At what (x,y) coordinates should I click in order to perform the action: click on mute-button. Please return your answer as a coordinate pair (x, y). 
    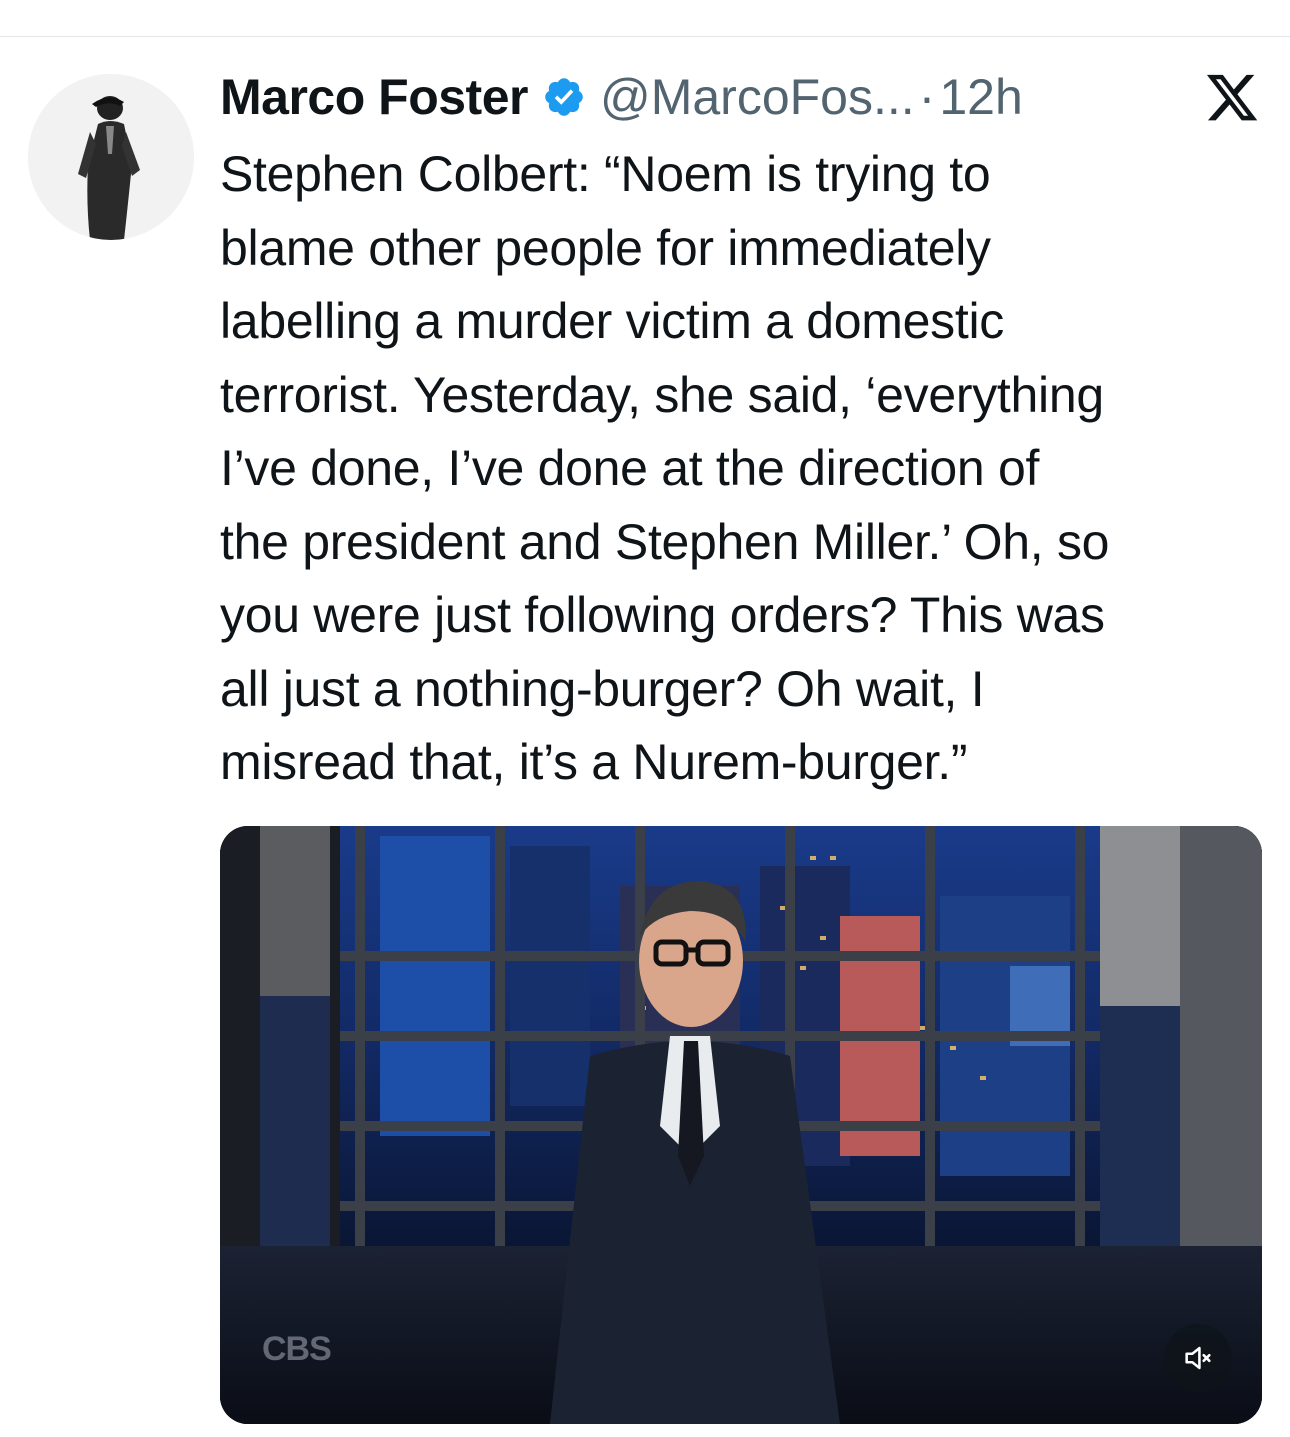
    Looking at the image, I should click on (1198, 1358).